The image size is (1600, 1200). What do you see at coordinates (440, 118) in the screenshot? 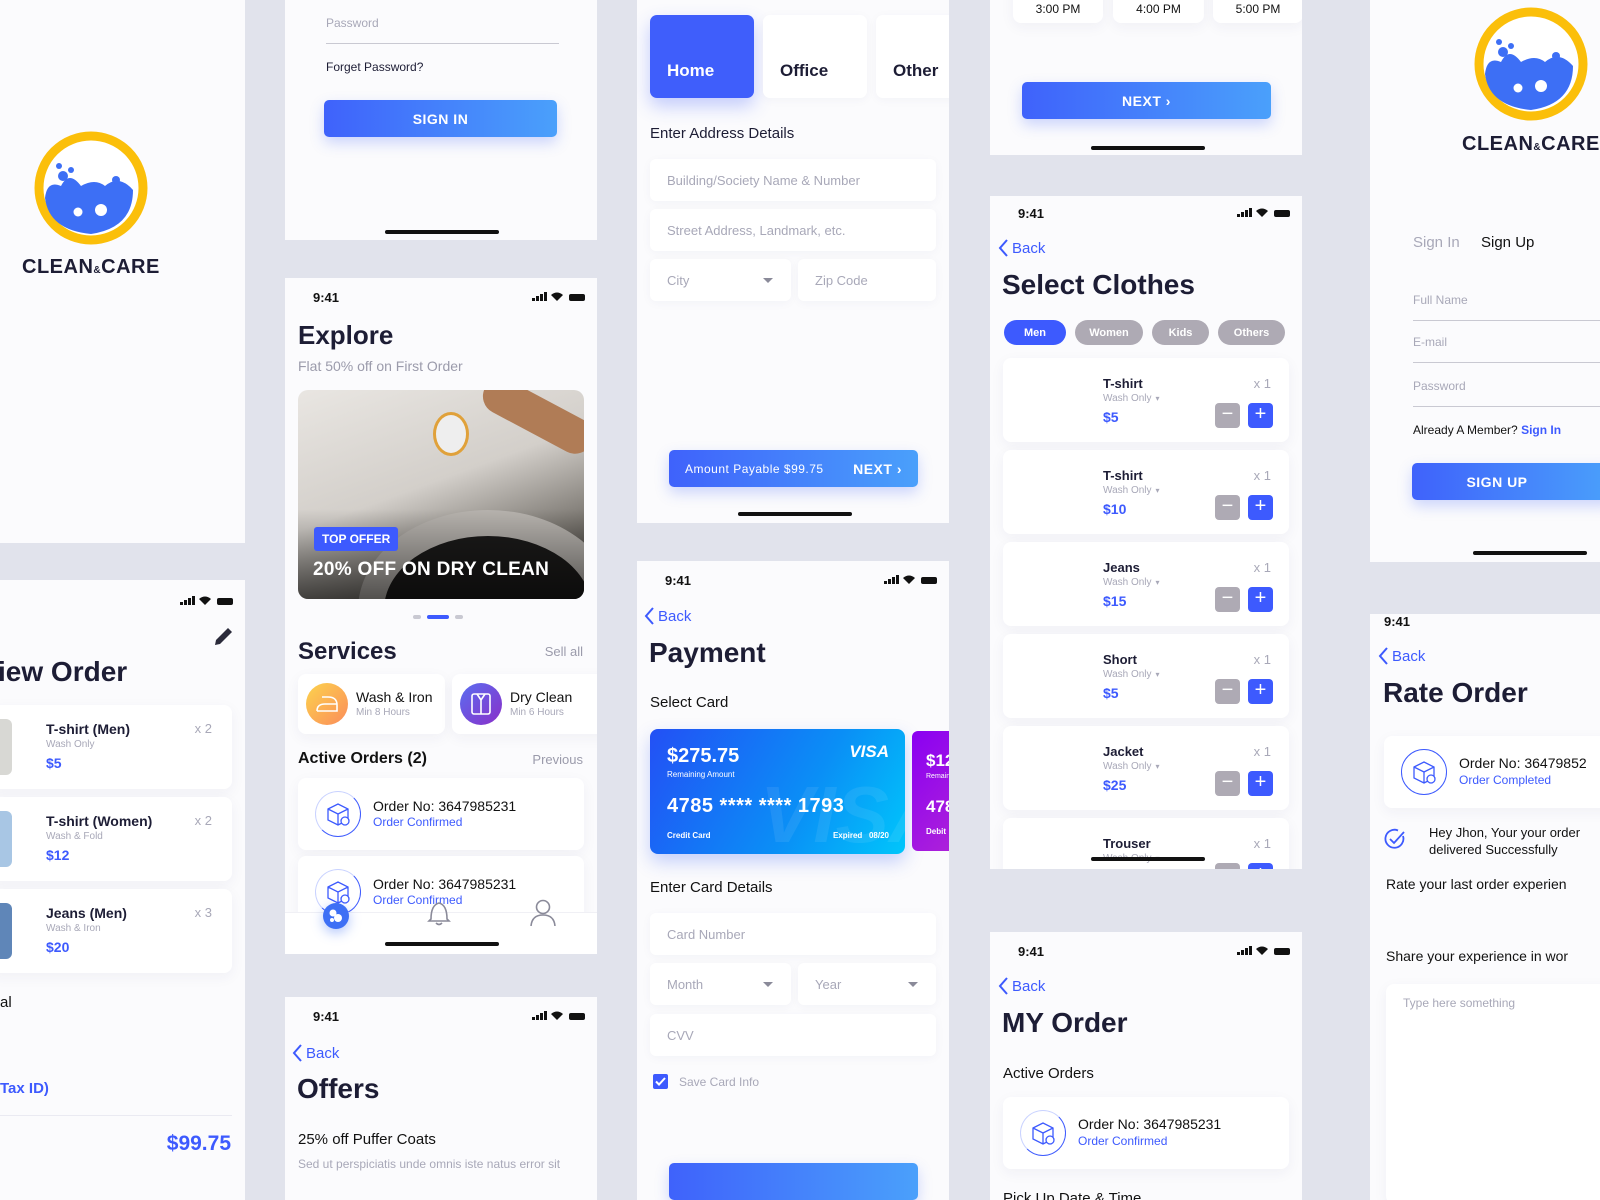
I see `sign-in-button: SIGN IN` at bounding box center [440, 118].